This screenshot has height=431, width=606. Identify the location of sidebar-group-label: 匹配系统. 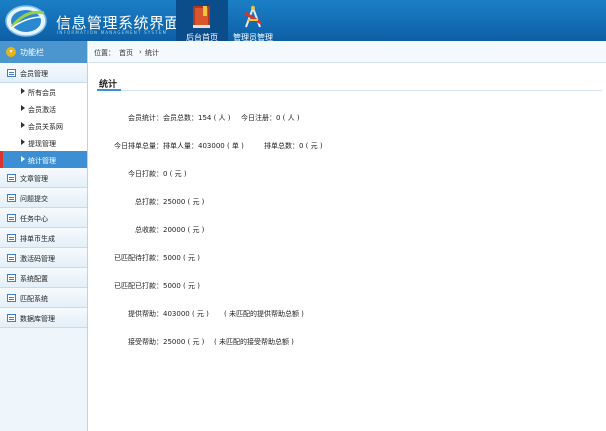
(34, 299).